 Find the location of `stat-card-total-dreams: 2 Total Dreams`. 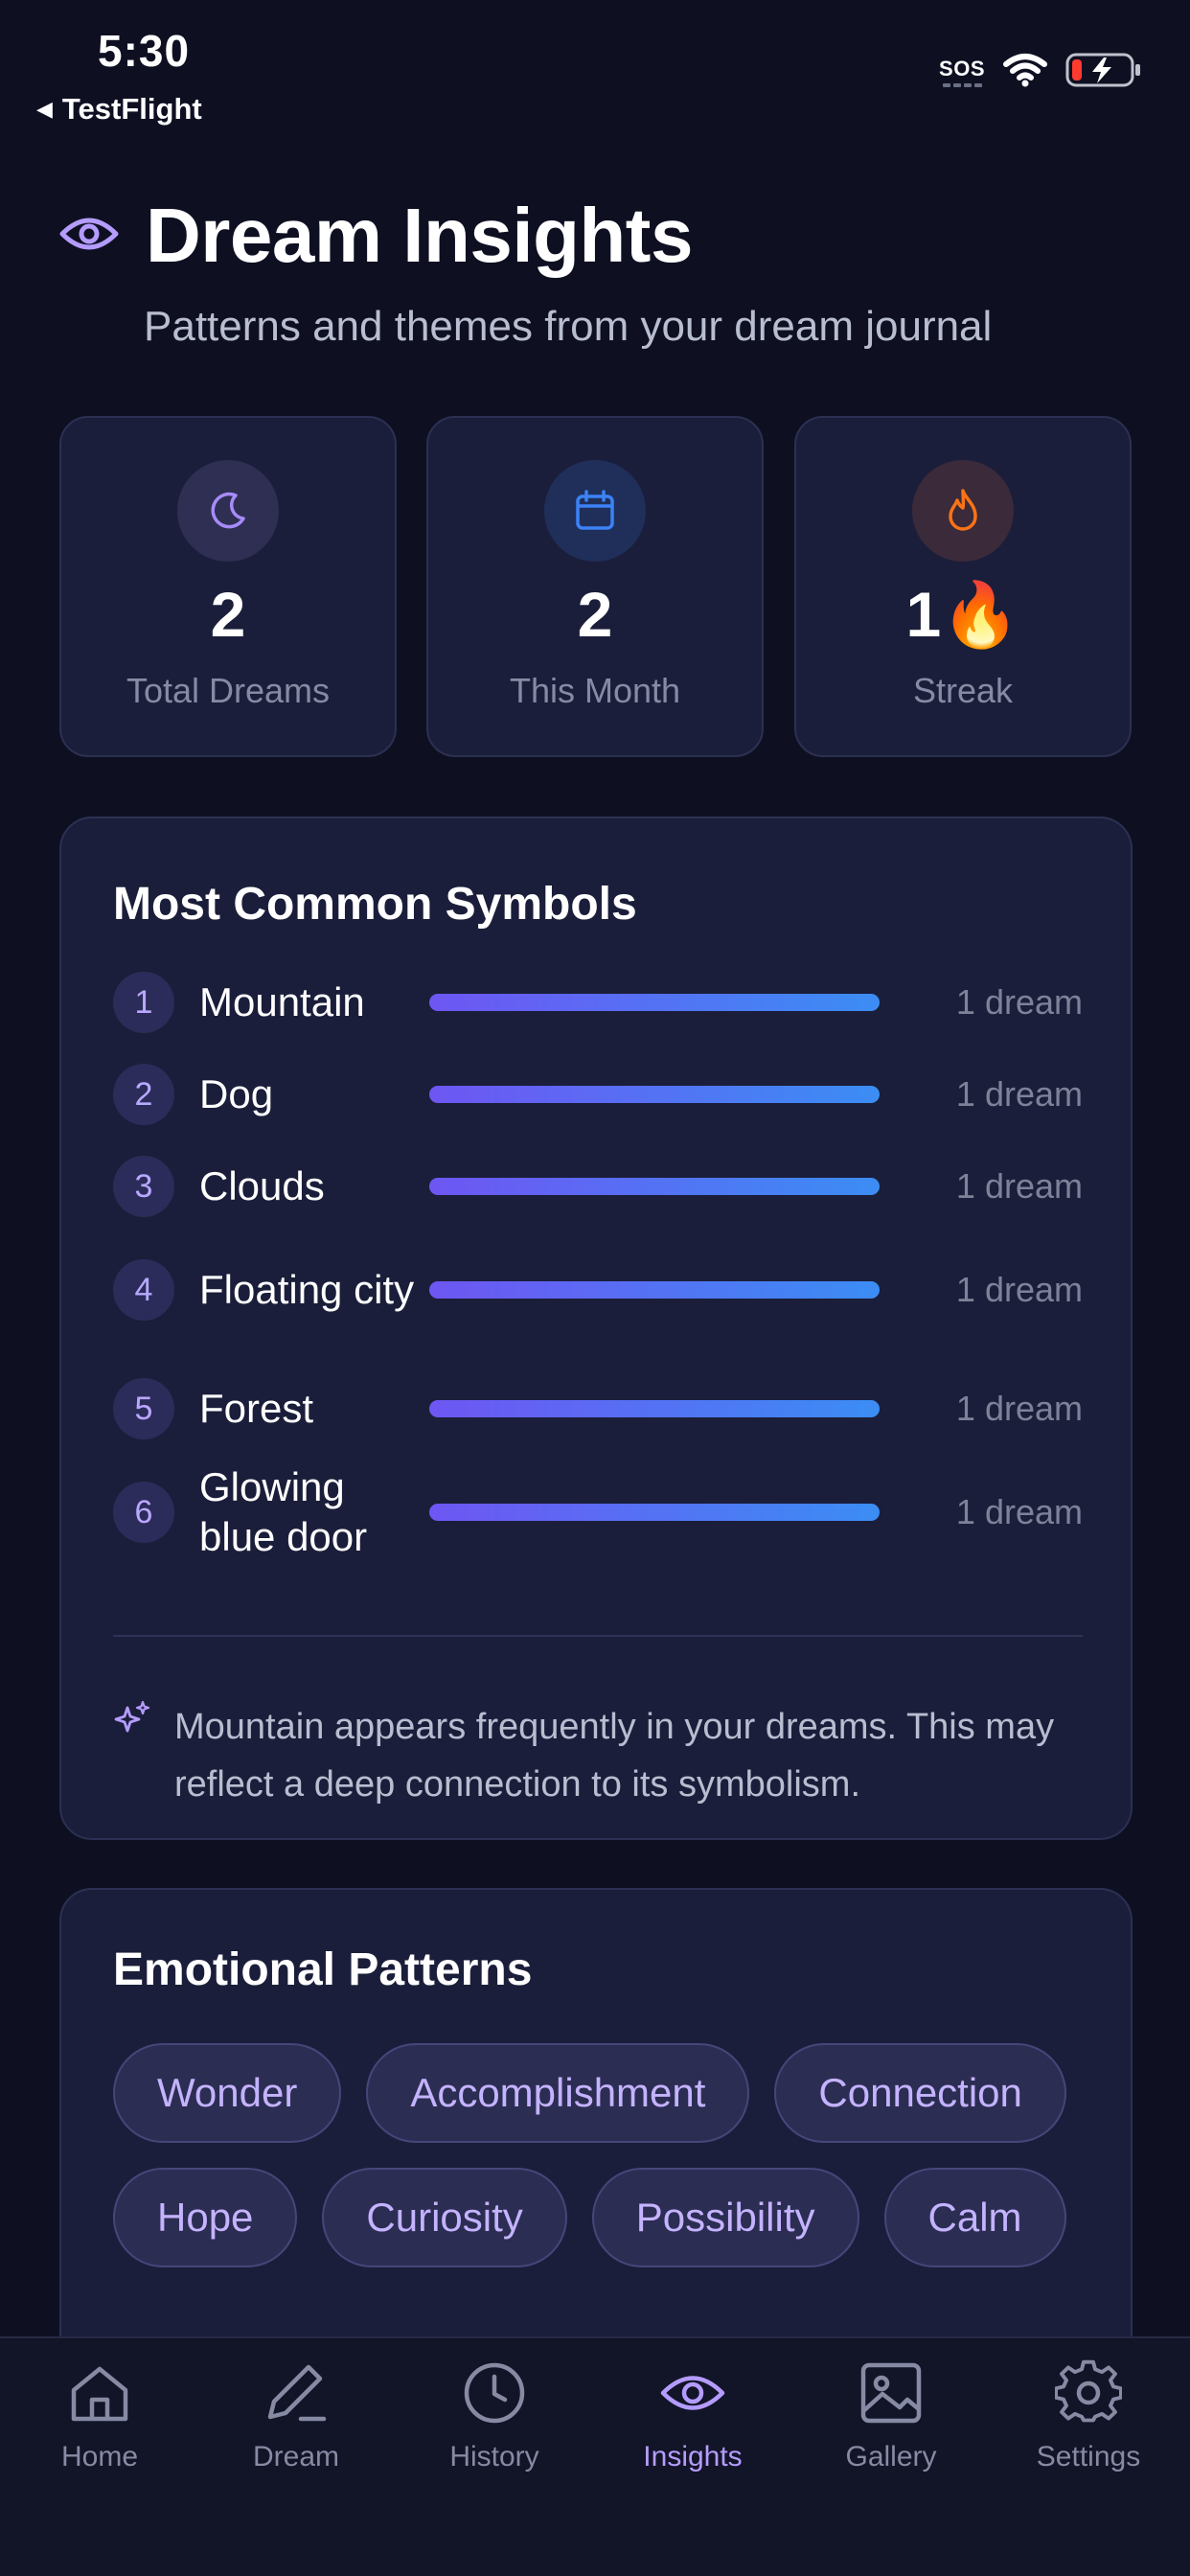

stat-card-total-dreams: 2 Total Dreams is located at coordinates (228, 586).